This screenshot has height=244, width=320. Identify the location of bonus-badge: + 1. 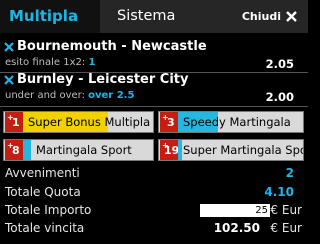
(14, 122).